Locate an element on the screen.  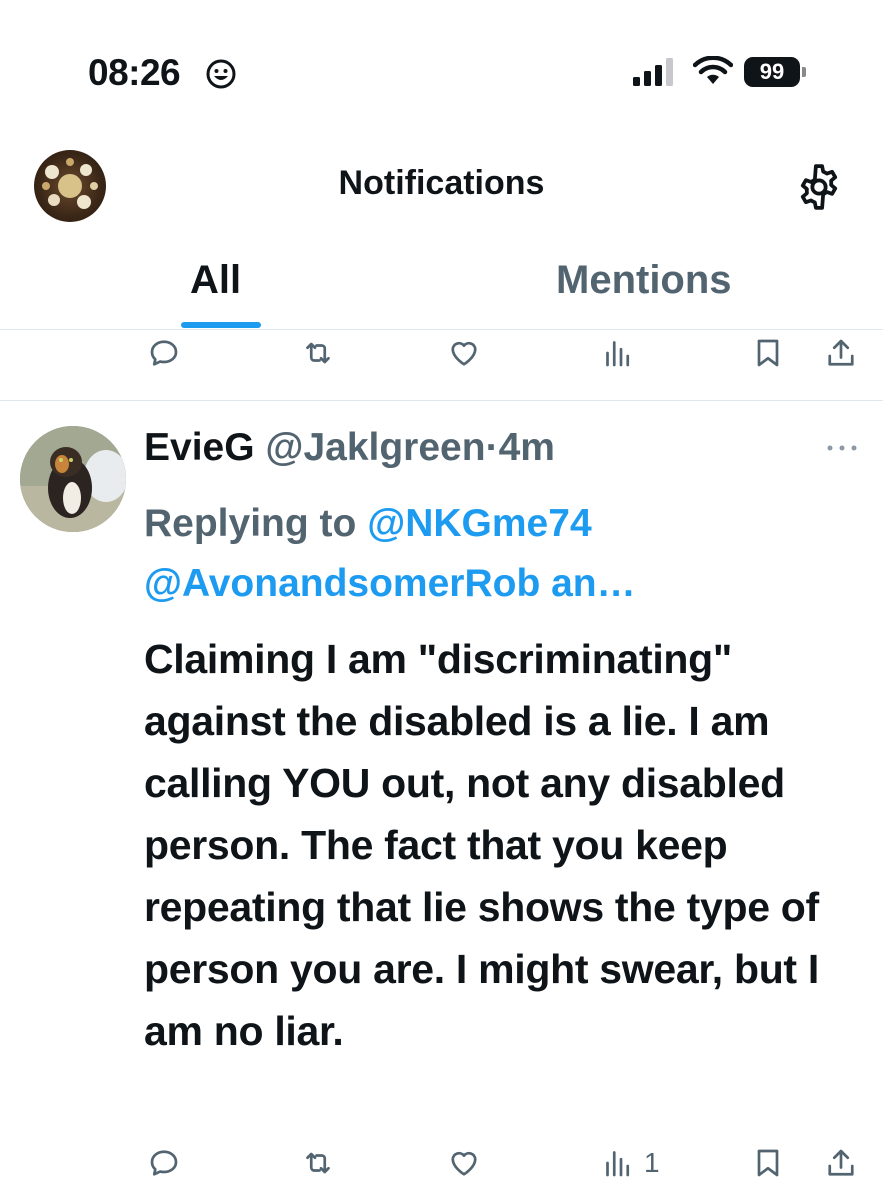
views-count: 1 is located at coordinates (652, 1162).